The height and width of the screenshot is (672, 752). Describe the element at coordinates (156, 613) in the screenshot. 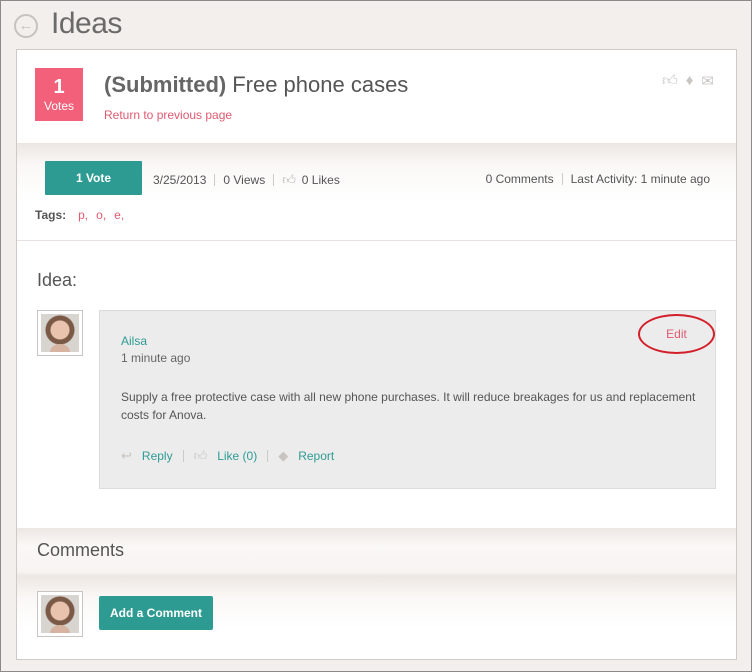

I see `add-comment-button: Add a Comment` at that location.